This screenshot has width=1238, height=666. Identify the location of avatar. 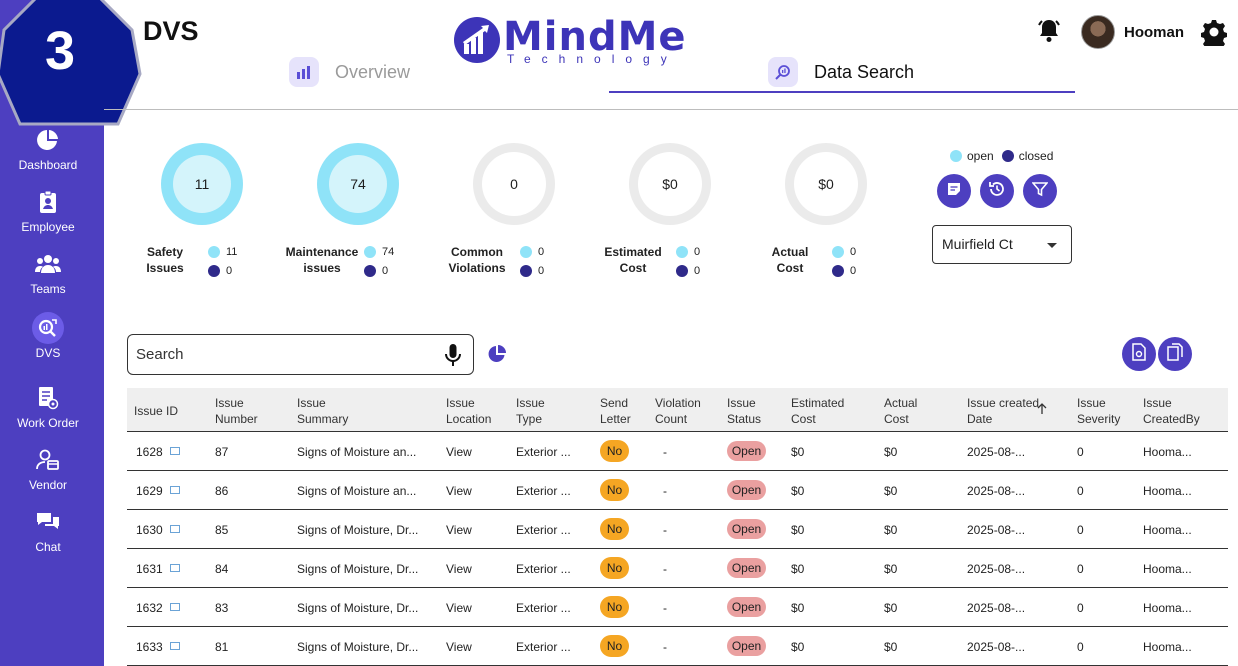
(1098, 32).